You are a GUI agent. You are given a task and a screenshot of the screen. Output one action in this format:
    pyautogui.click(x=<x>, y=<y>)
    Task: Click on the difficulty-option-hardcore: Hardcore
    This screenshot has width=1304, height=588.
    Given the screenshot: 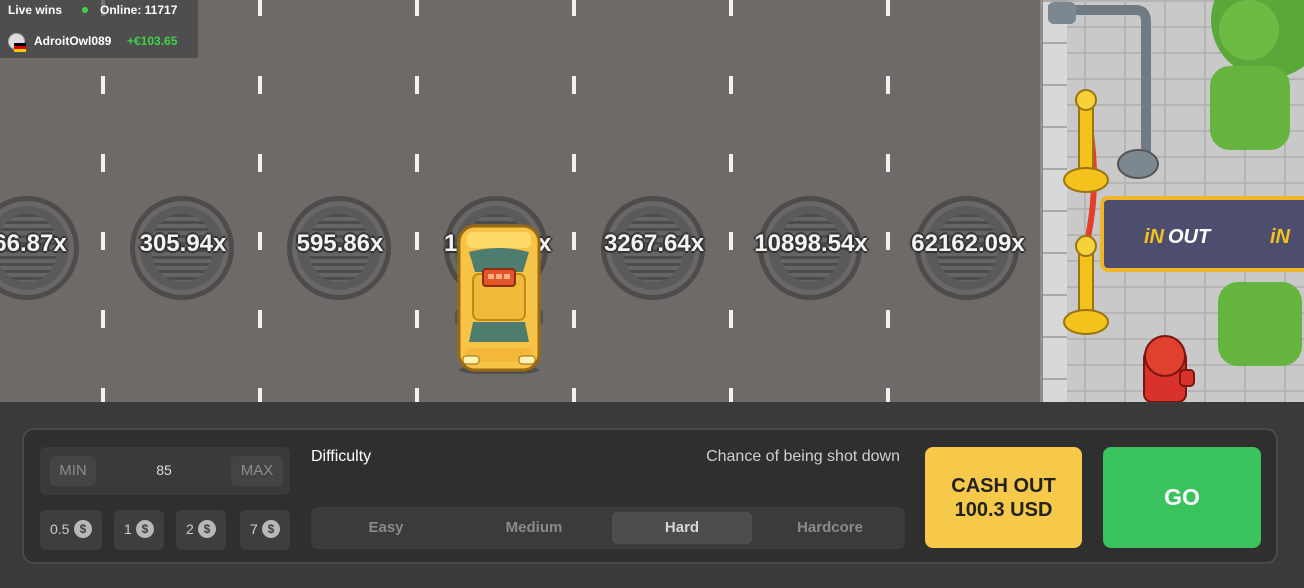 What is the action you would take?
    pyautogui.click(x=830, y=528)
    